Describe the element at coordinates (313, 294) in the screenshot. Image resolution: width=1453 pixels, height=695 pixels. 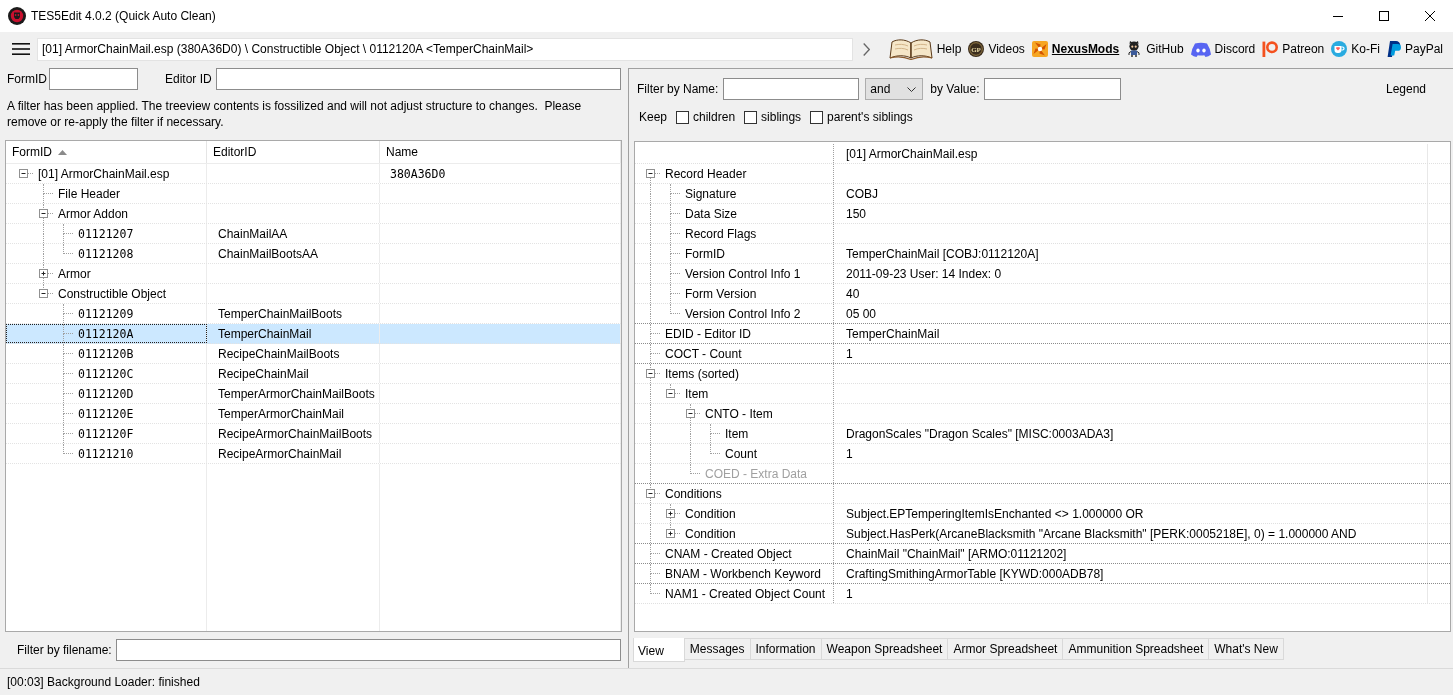
I see `tree-row: Constructible Object` at that location.